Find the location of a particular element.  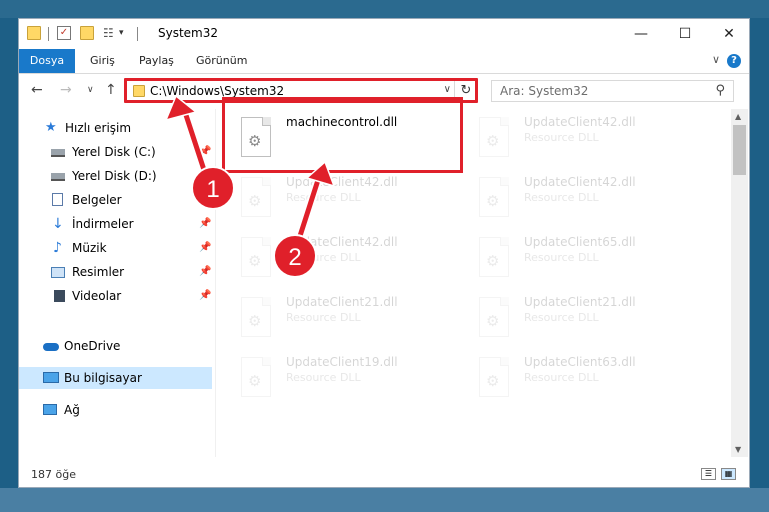

file-name: UpdateClient65.dll is located at coordinates (580, 242).